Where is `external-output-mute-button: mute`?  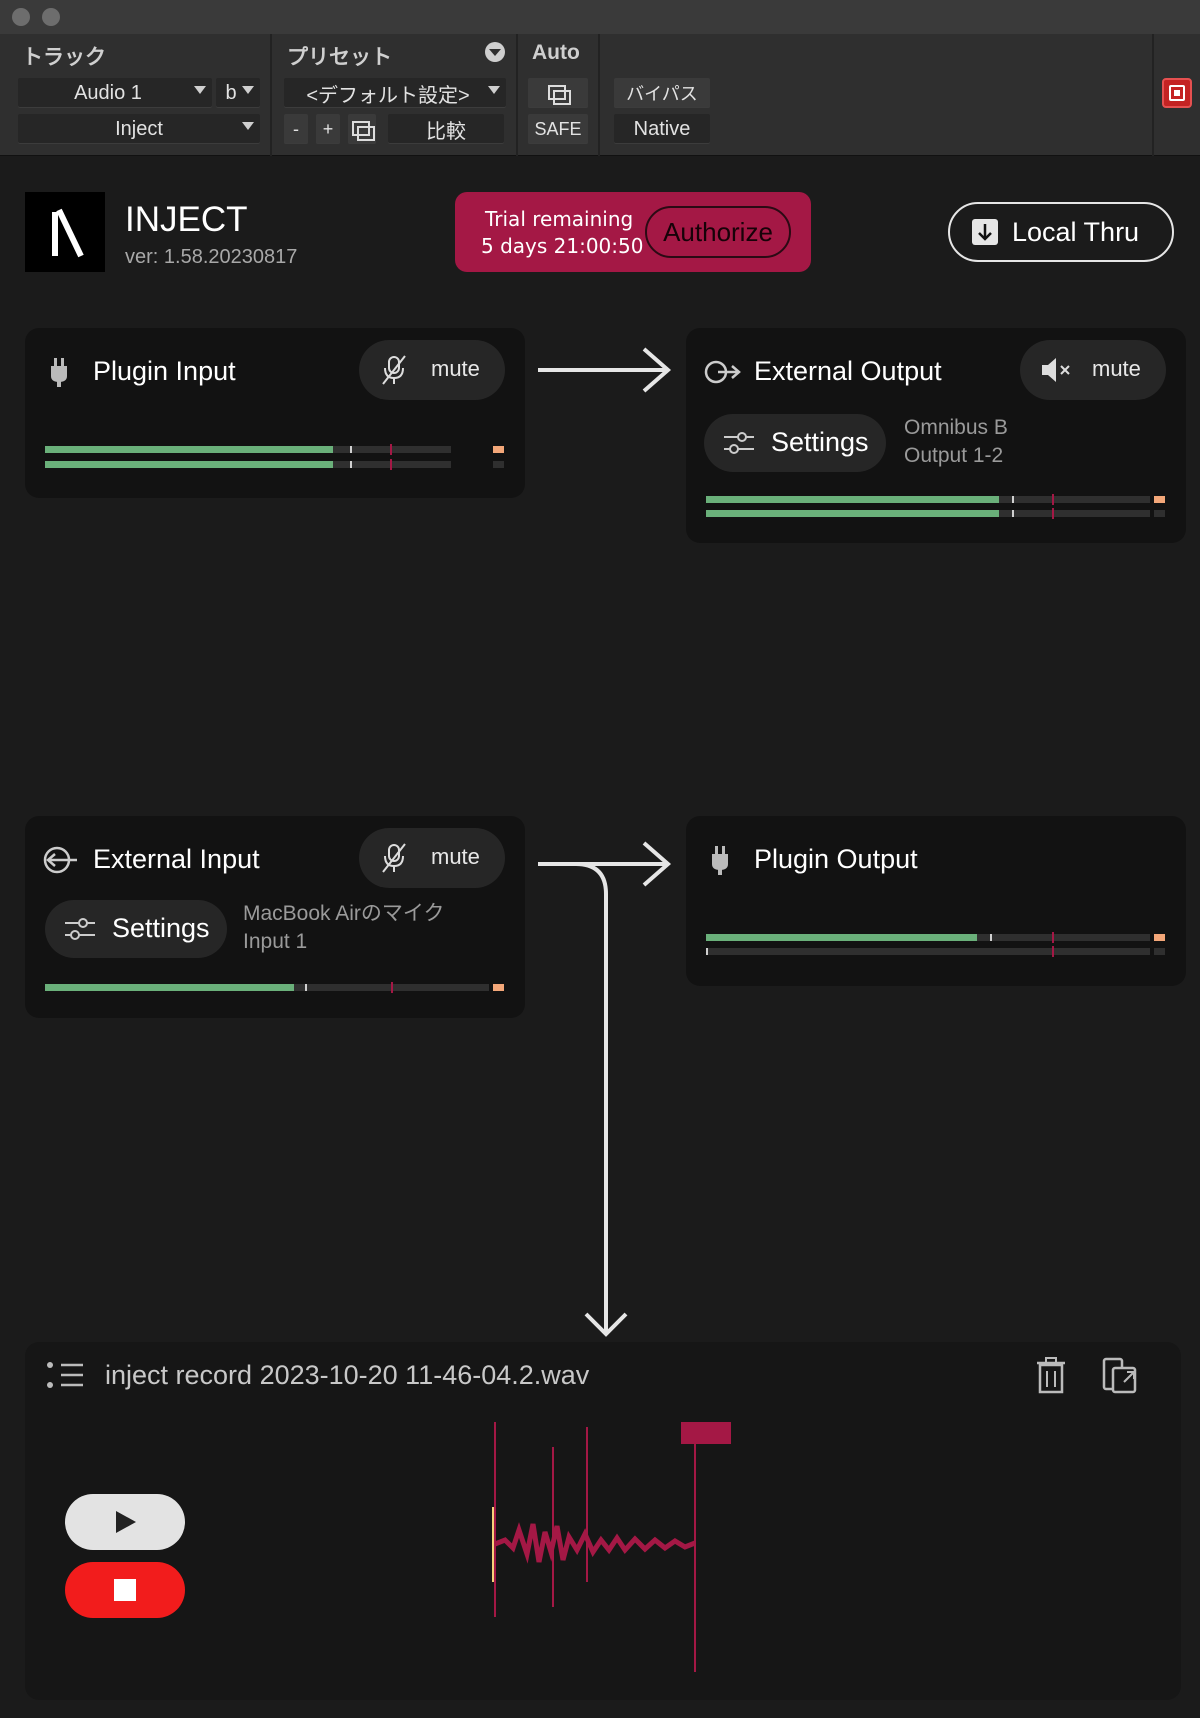 external-output-mute-button: mute is located at coordinates (1093, 370).